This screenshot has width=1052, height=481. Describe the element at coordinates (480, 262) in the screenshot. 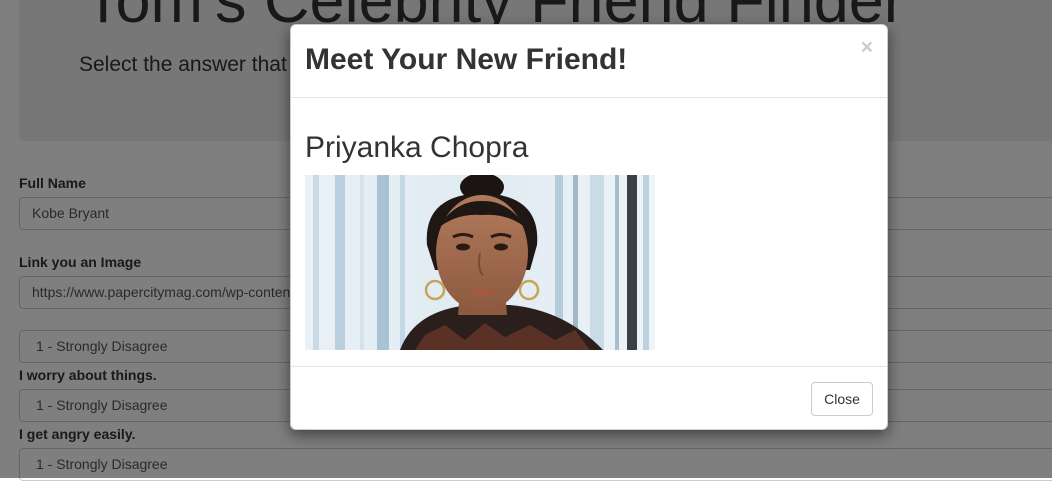

I see `friend-photo` at that location.